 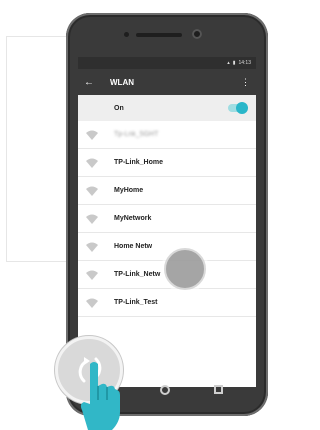 What do you see at coordinates (139, 162) in the screenshot?
I see `network-ssid: TP-Link_Home` at bounding box center [139, 162].